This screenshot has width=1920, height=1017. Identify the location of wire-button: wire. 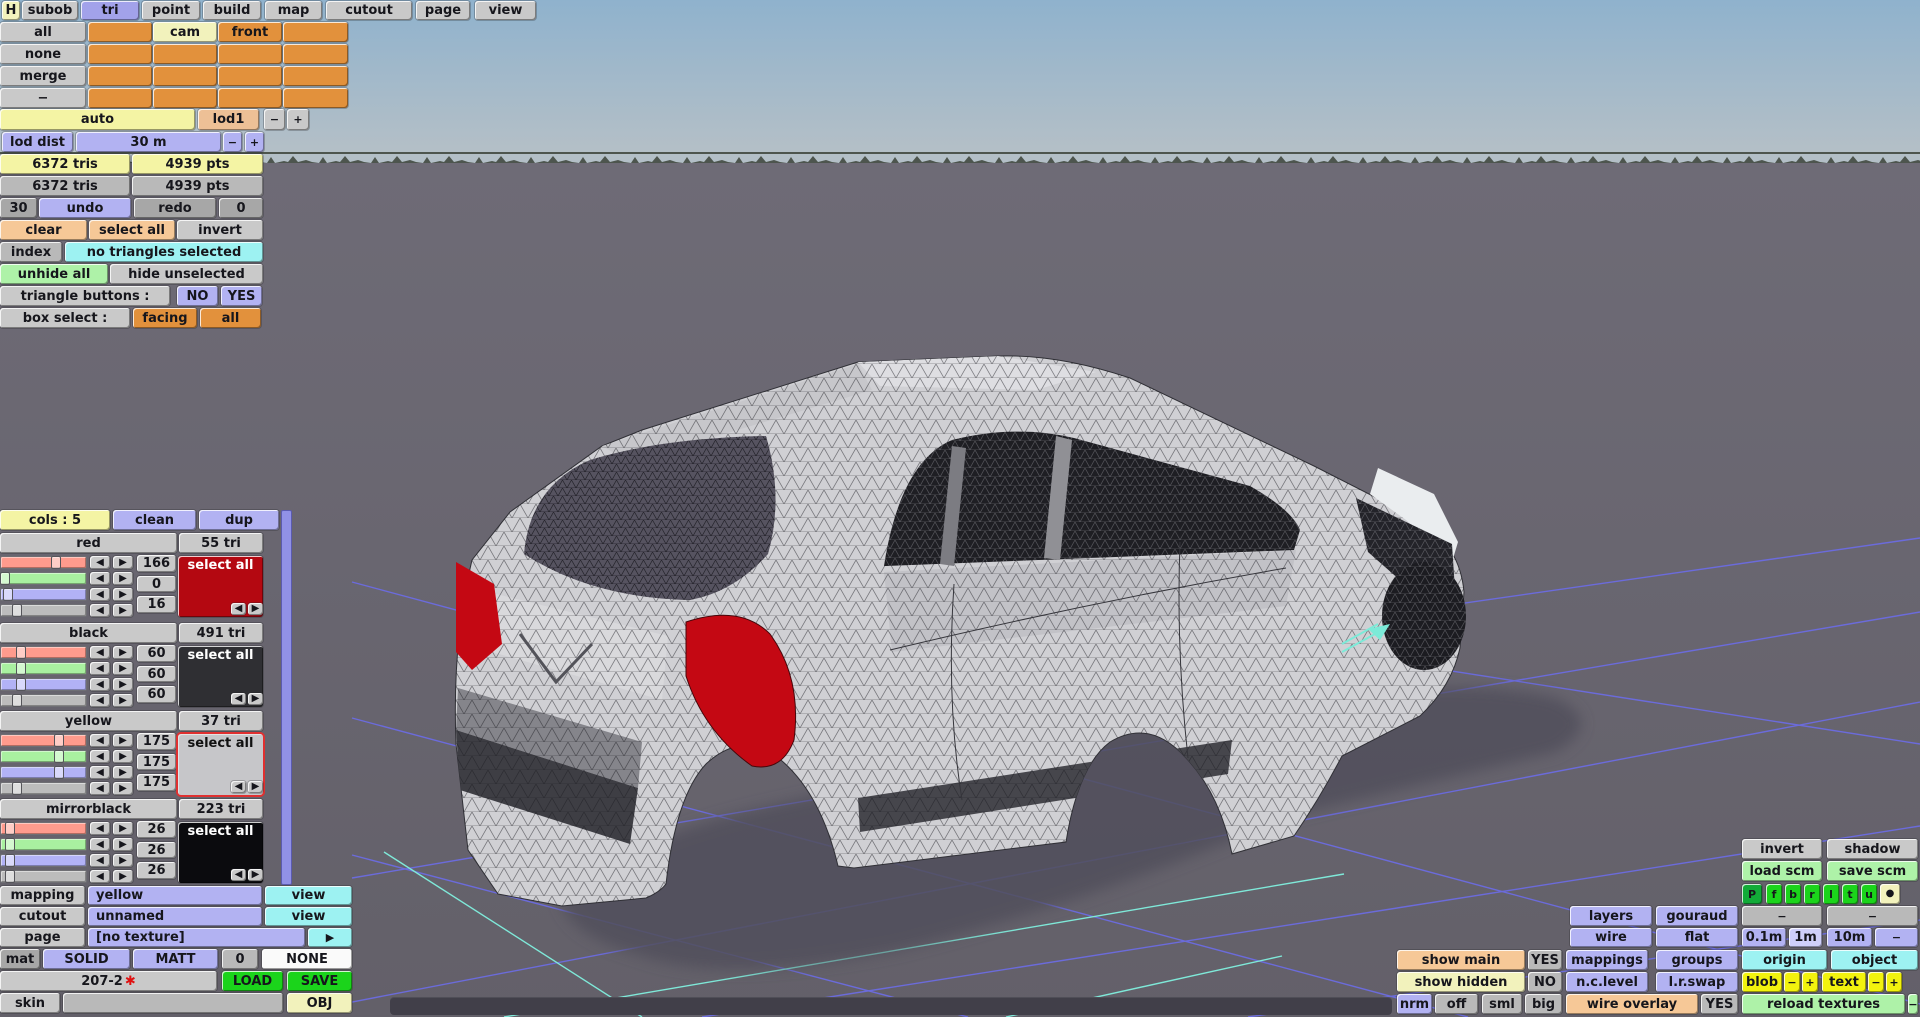
(1611, 937).